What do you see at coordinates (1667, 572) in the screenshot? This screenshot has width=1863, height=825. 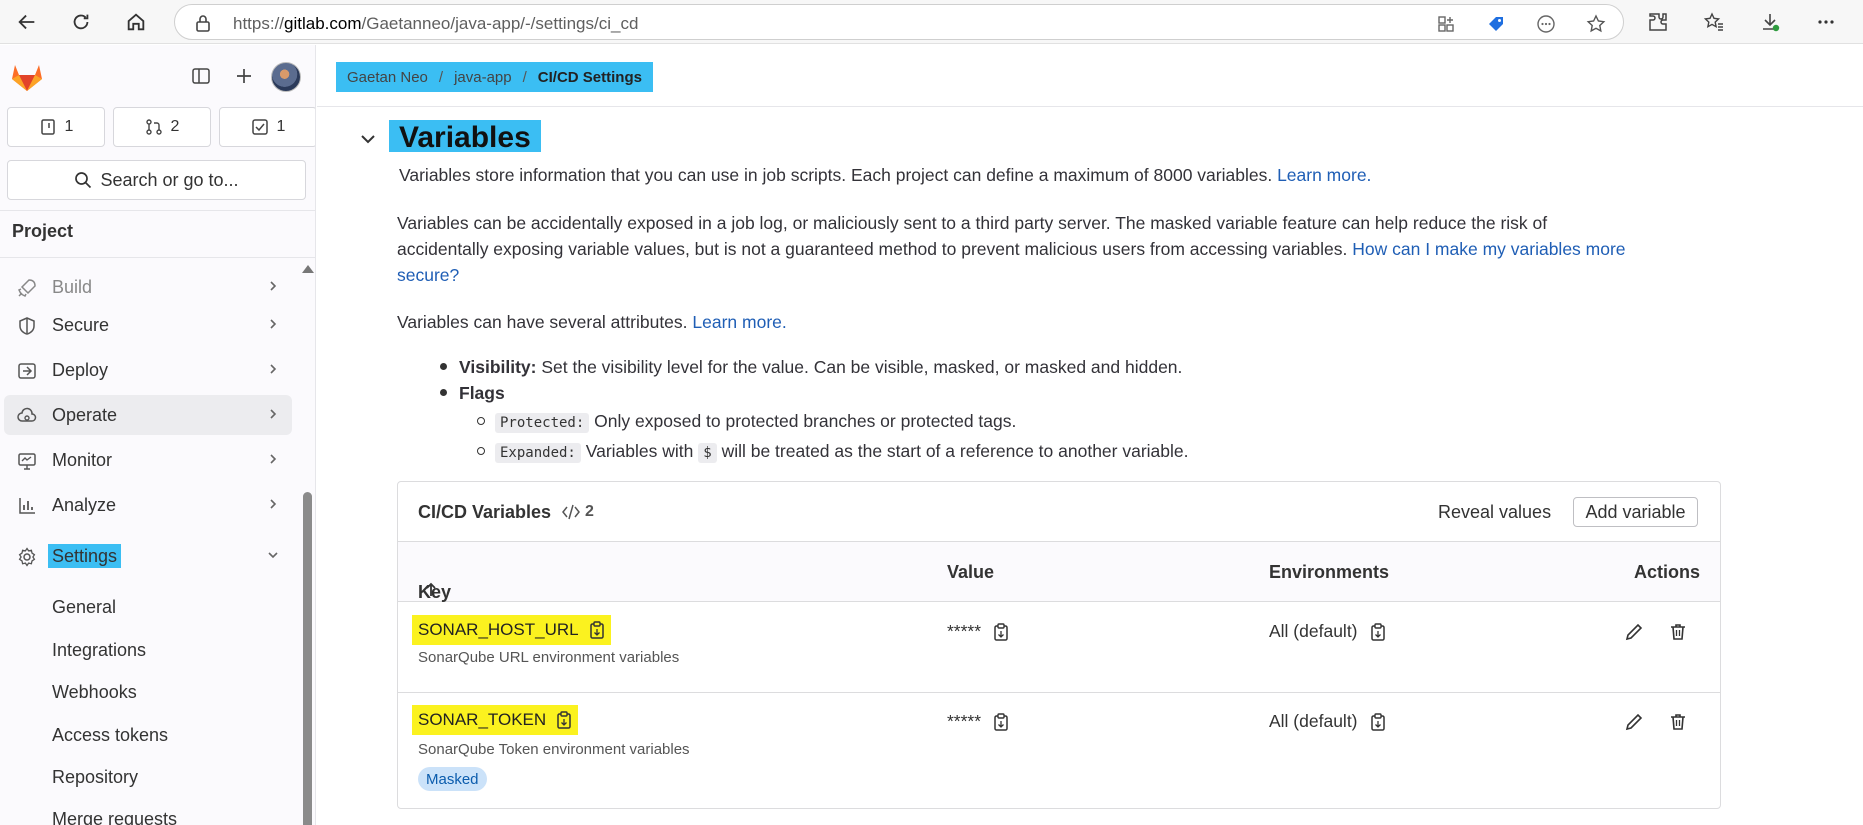 I see `actions-column-header: Actions` at bounding box center [1667, 572].